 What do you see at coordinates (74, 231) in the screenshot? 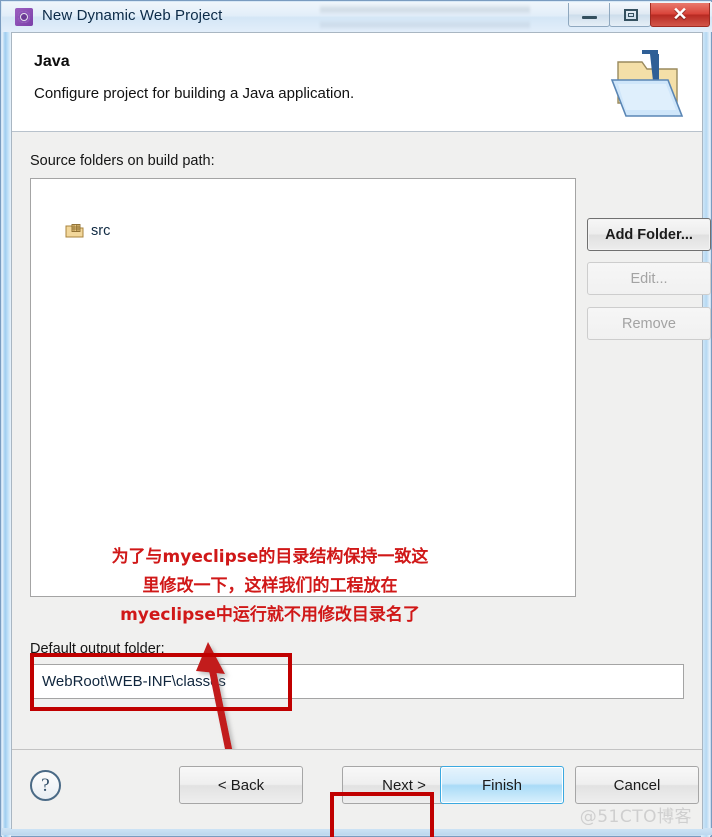
I see `source-folder-icon` at bounding box center [74, 231].